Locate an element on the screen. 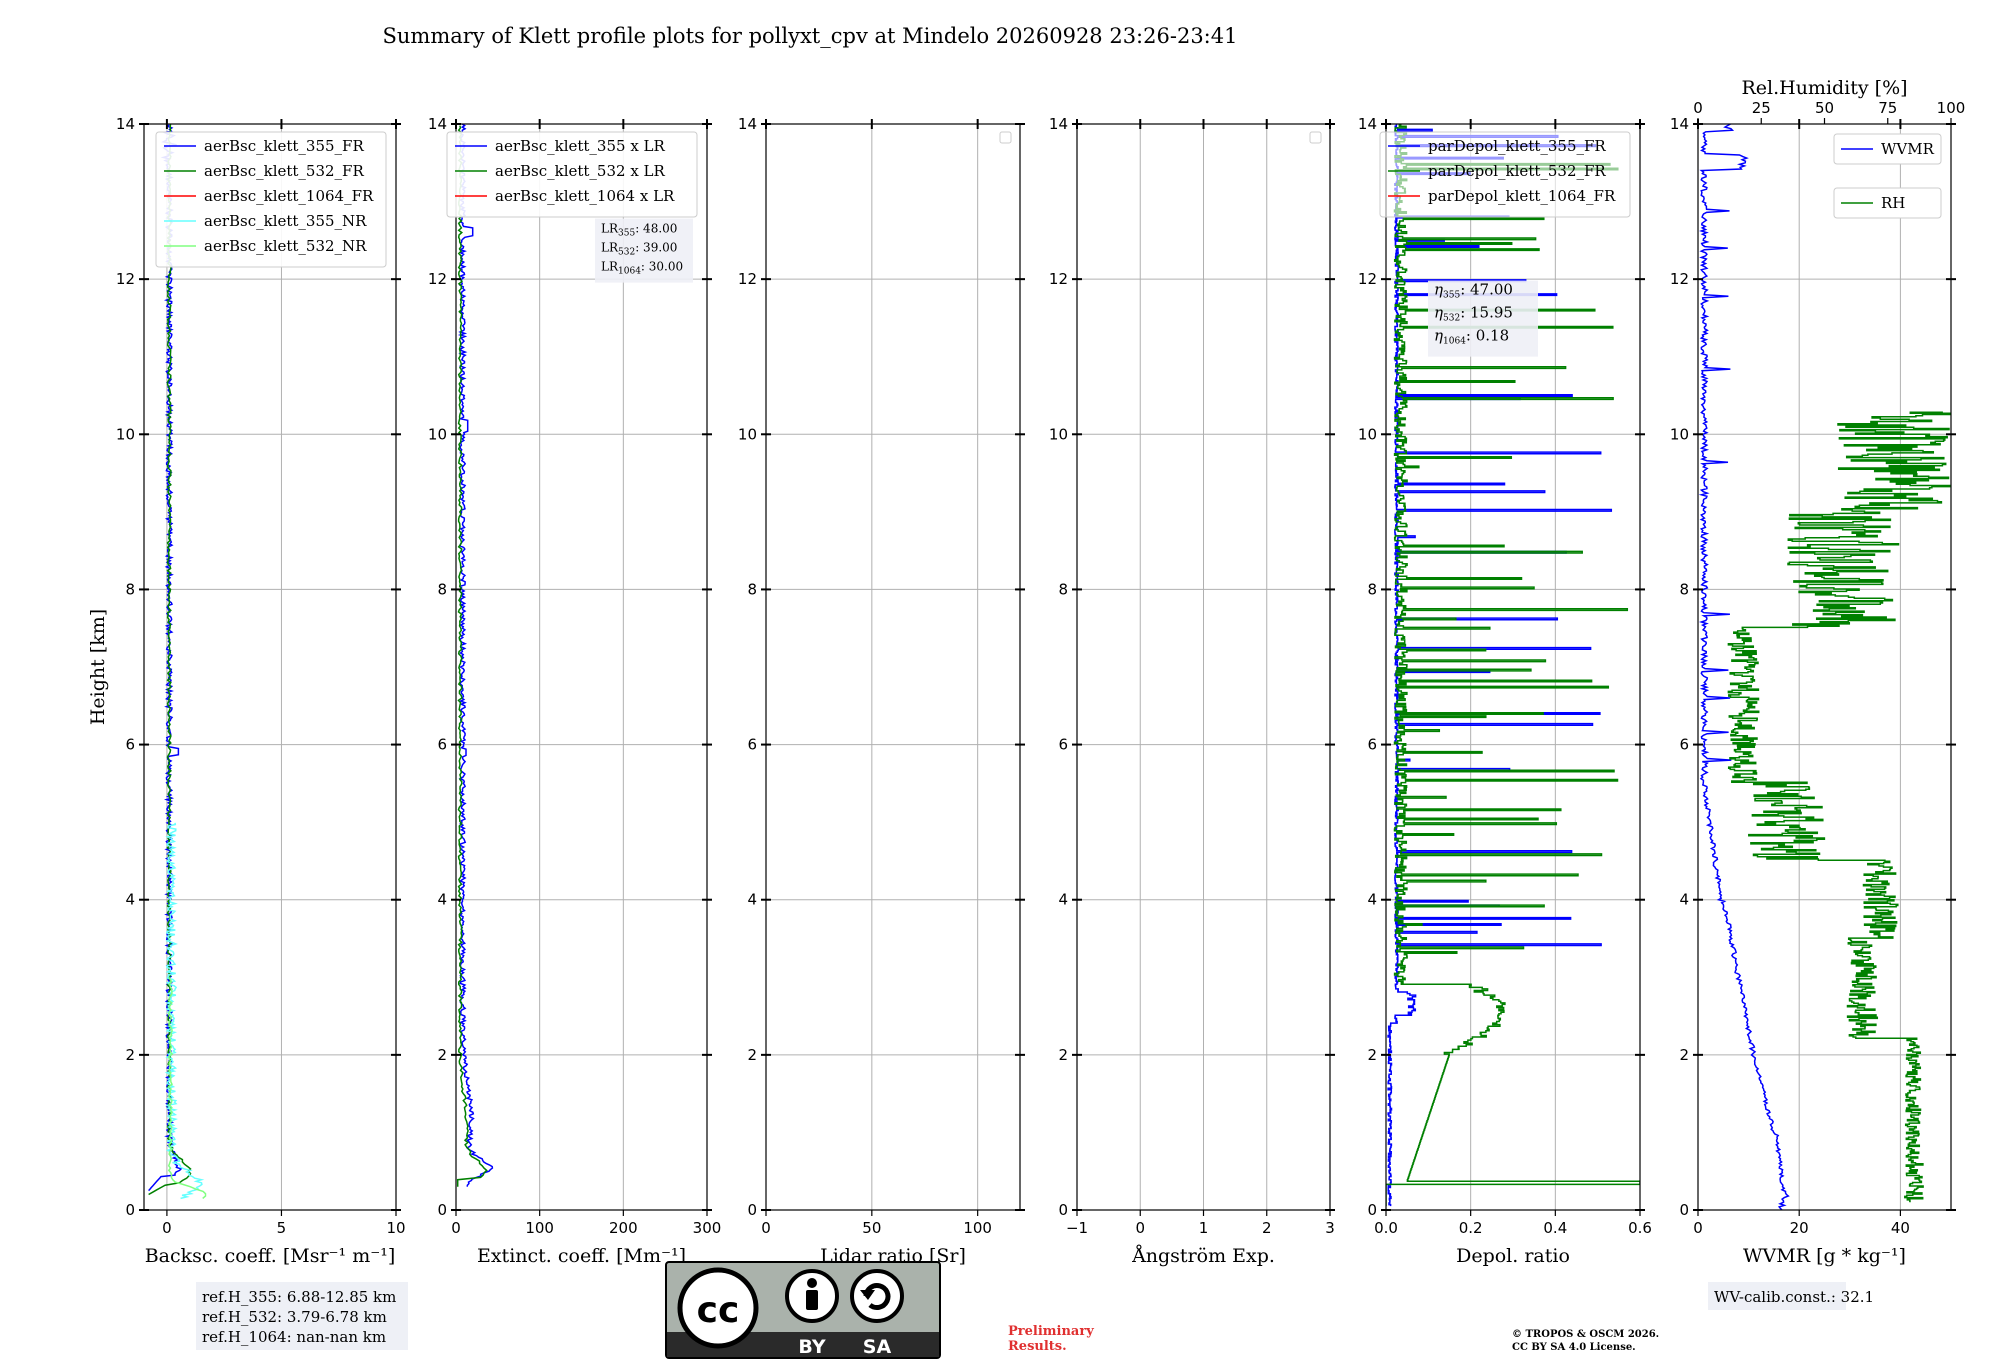  x2-tick-label: 25 is located at coordinates (1761, 108).